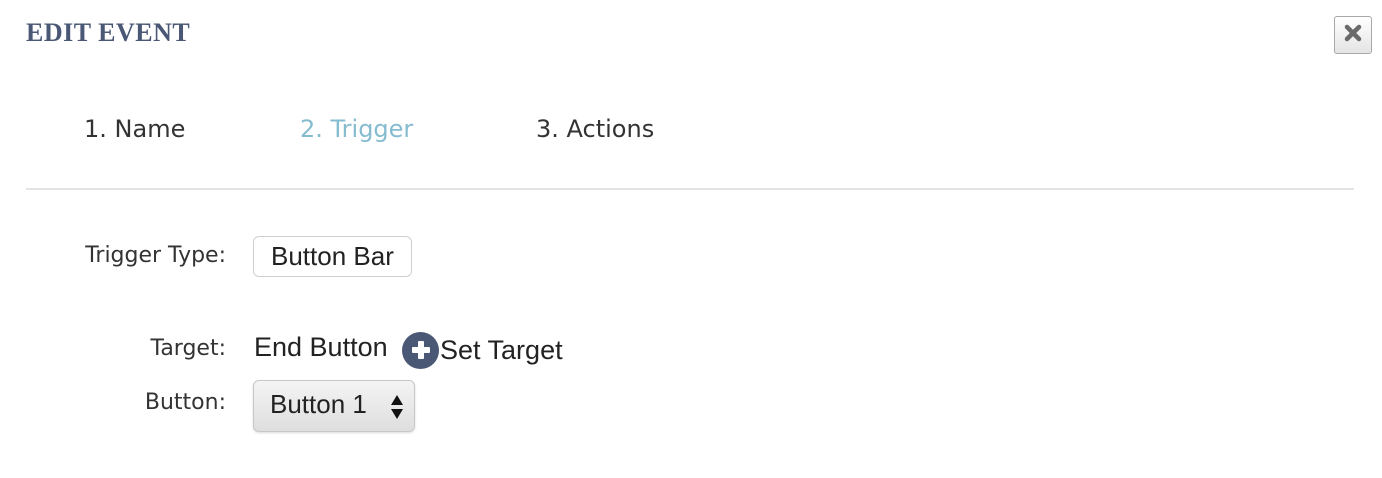 The image size is (1382, 478). I want to click on tabs-divider, so click(690, 189).